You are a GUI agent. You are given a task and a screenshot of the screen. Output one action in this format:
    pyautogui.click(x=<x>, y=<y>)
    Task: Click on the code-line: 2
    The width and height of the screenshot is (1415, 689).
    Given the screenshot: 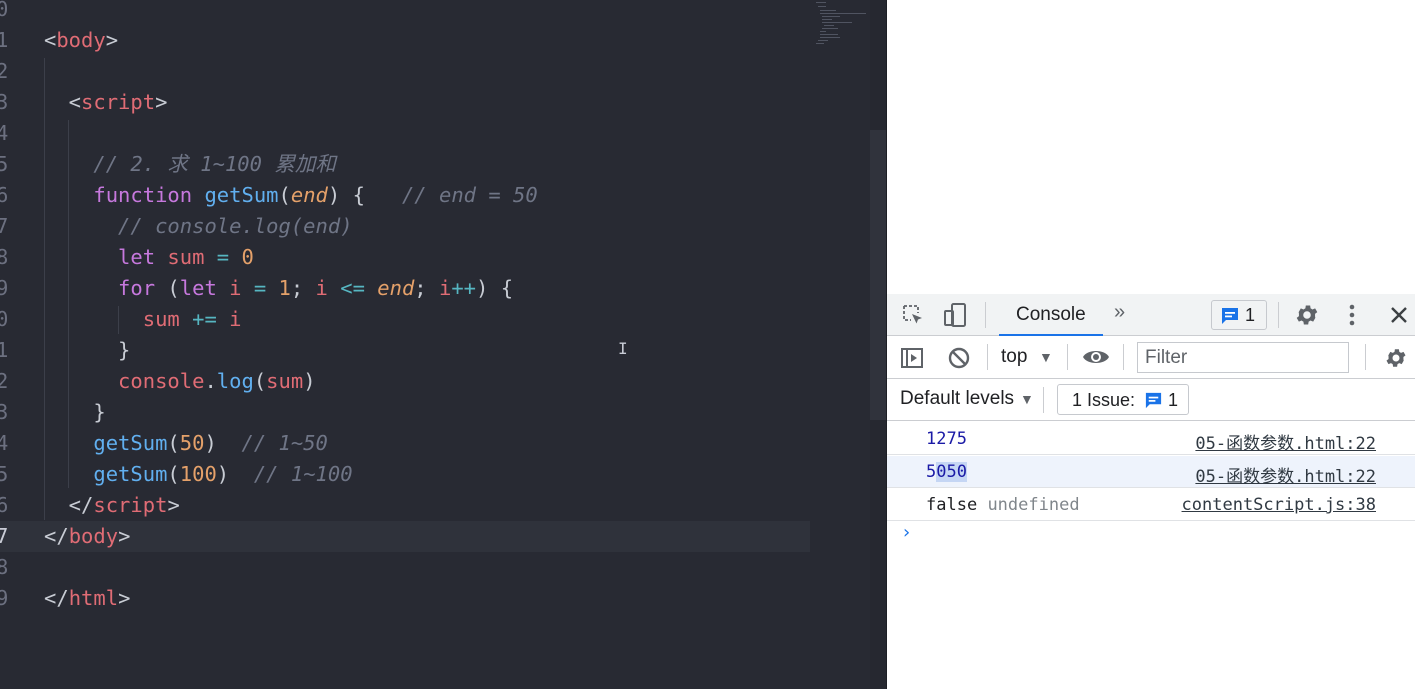 What is the action you would take?
    pyautogui.click(x=405, y=71)
    